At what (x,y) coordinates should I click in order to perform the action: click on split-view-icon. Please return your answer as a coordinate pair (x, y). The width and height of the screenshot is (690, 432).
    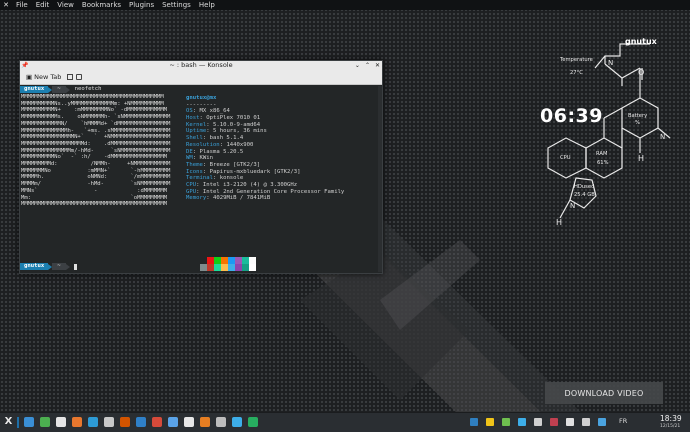
    Looking at the image, I should click on (70, 77).